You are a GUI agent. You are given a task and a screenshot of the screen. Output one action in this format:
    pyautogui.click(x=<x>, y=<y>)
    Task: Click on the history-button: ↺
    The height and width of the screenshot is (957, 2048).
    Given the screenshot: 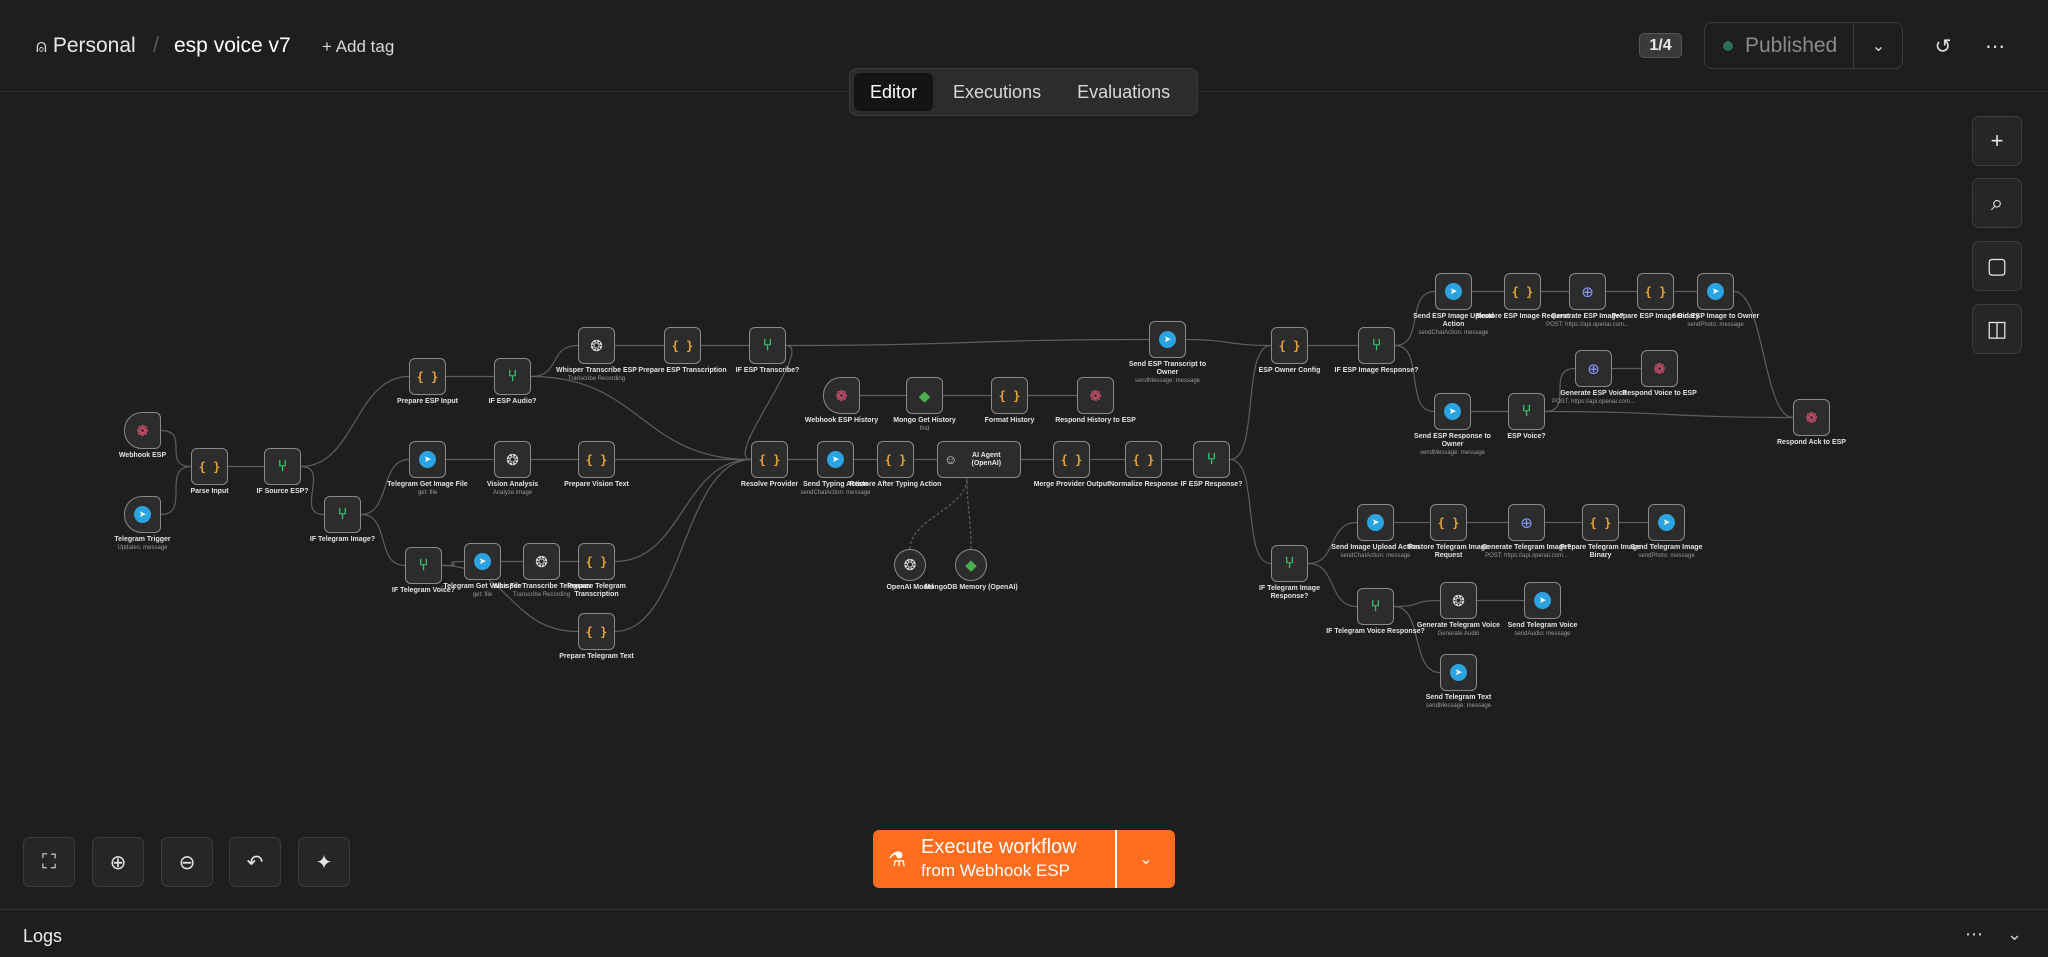 What is the action you would take?
    pyautogui.click(x=1943, y=46)
    